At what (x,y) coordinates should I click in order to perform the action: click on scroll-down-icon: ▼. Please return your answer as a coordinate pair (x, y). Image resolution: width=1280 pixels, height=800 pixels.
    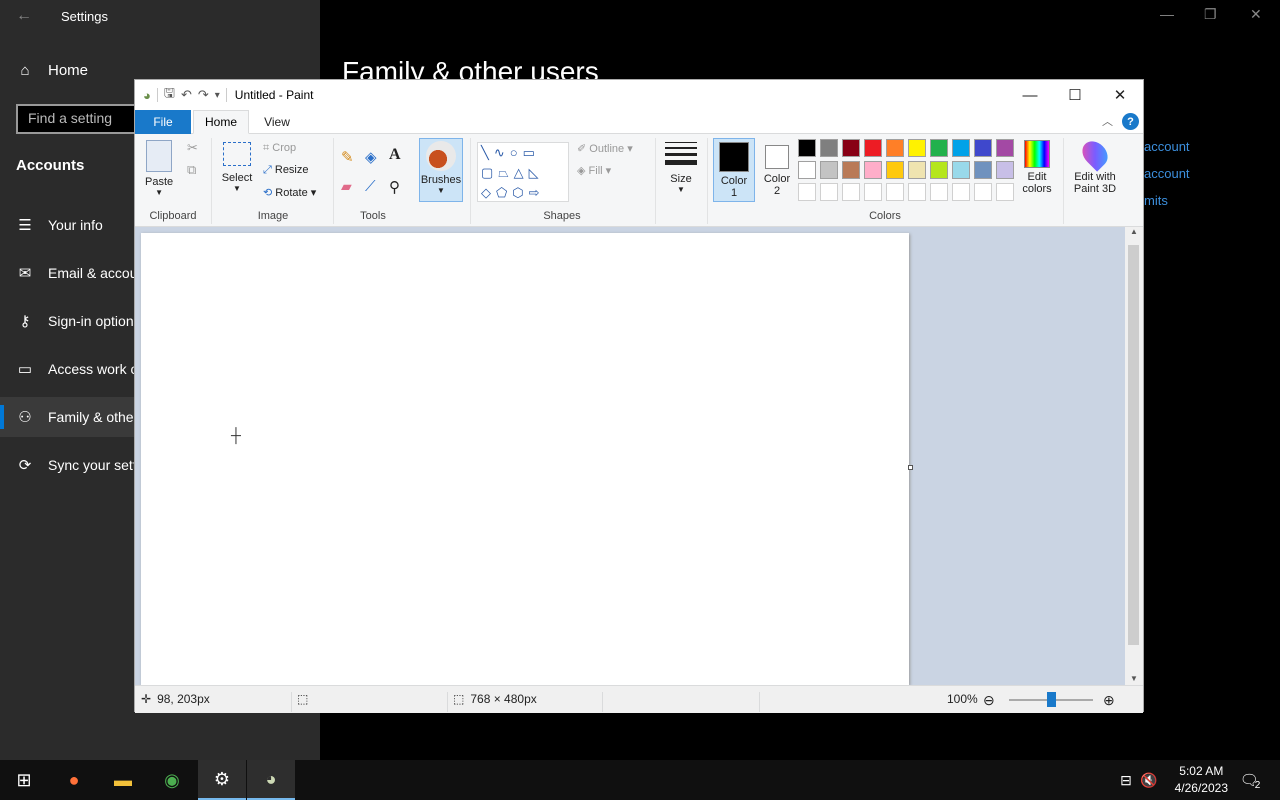
    Looking at the image, I should click on (1134, 678).